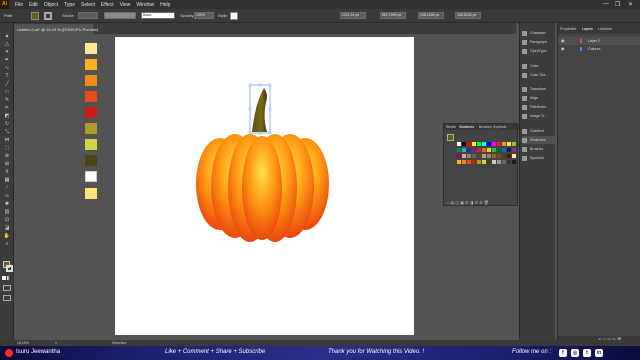 Image resolution: width=640 pixels, height=360 pixels. Describe the element at coordinates (33, 5) in the screenshot. I see `menu-edit: Edit` at that location.